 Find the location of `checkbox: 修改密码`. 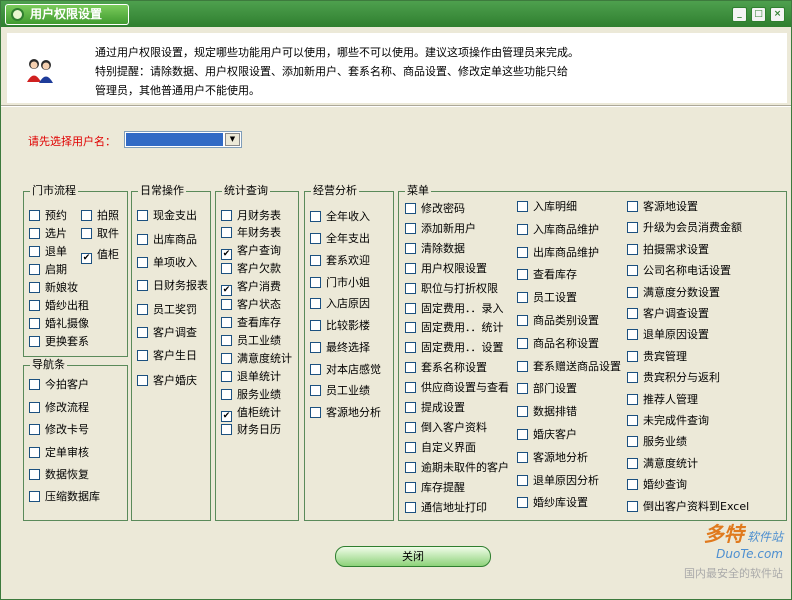

checkbox: 修改密码 is located at coordinates (435, 209).